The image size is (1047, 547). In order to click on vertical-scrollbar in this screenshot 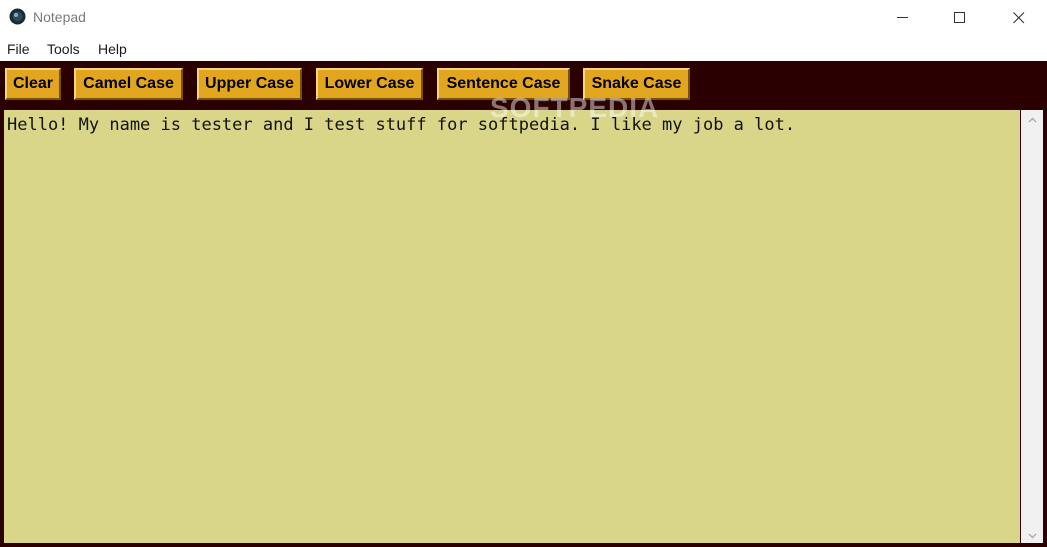, I will do `click(1032, 326)`.